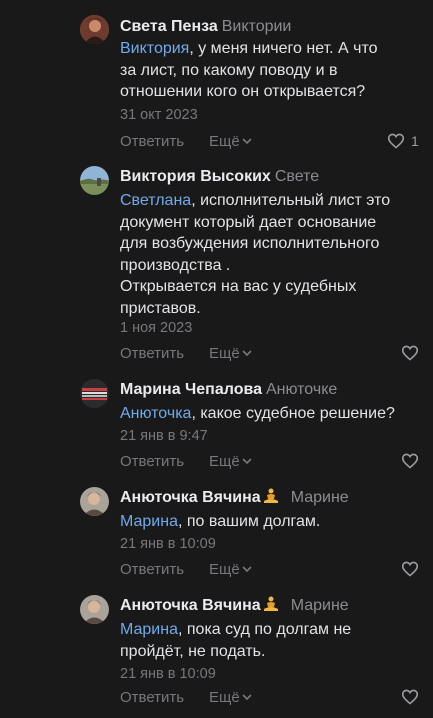 The height and width of the screenshot is (718, 433). What do you see at coordinates (164, 436) in the screenshot?
I see `comment-date: 21 янв в 9:47` at bounding box center [164, 436].